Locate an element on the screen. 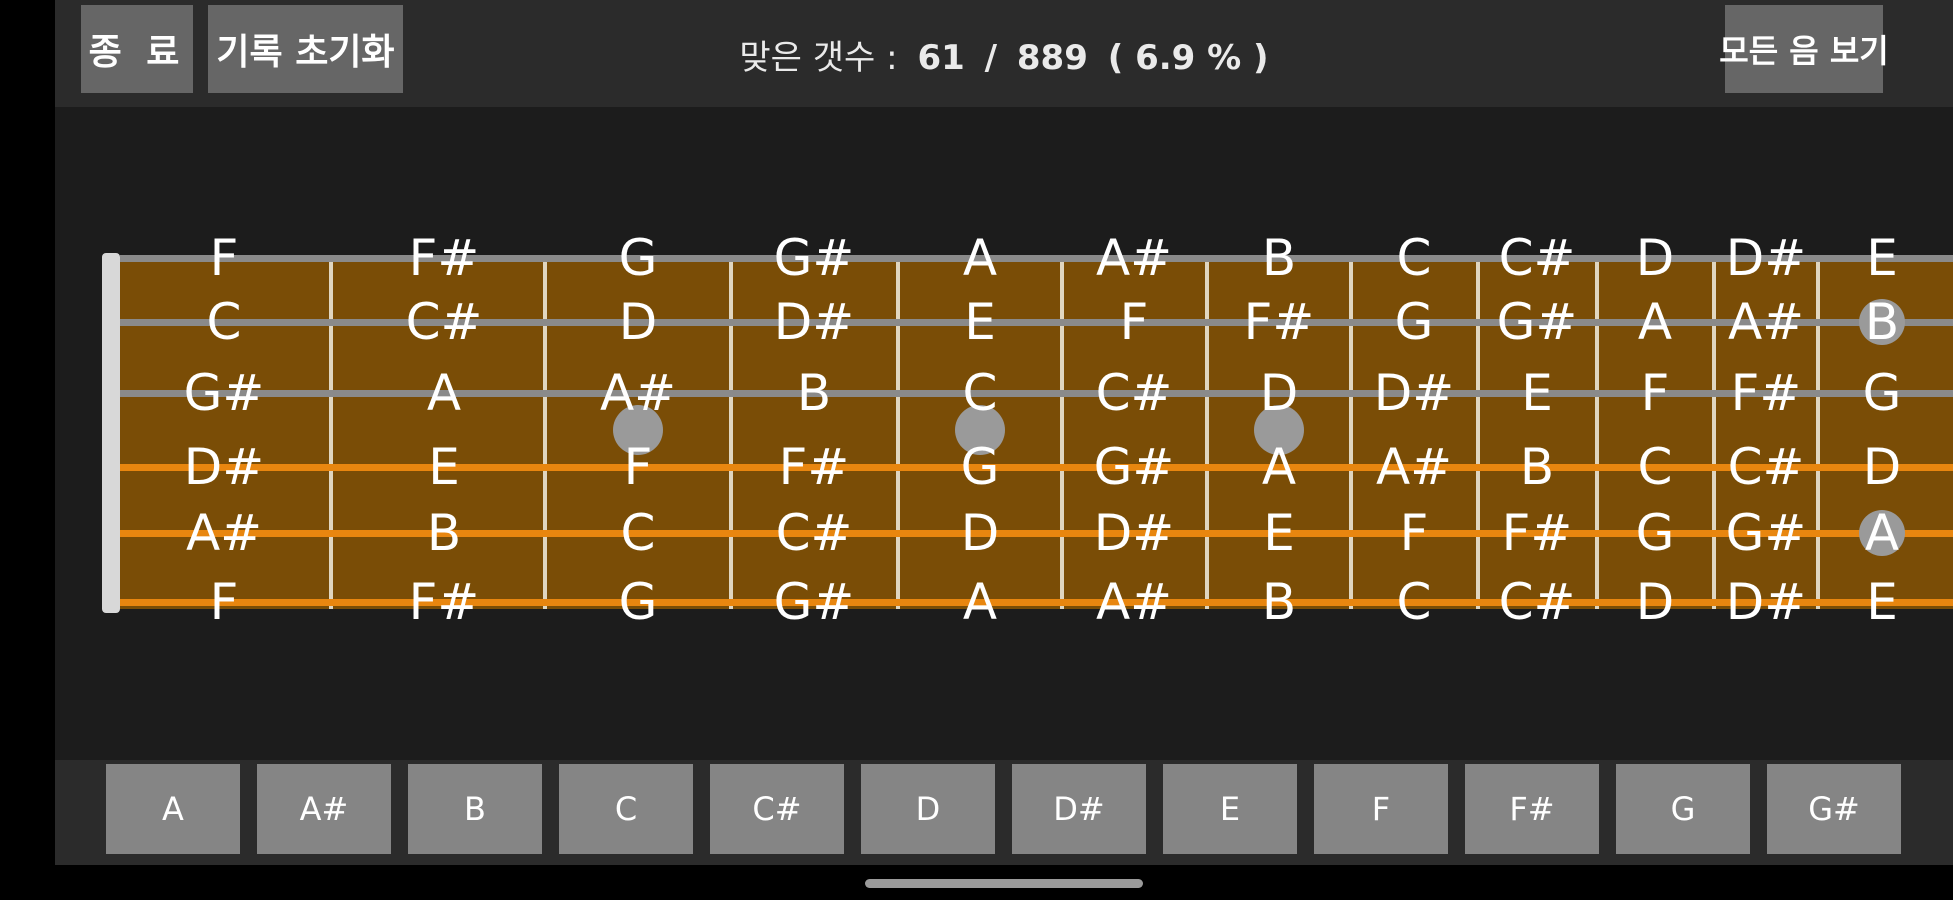 Image resolution: width=1953 pixels, height=900 pixels. show-all-notes-button: 모든 음 보기 is located at coordinates (1804, 49).